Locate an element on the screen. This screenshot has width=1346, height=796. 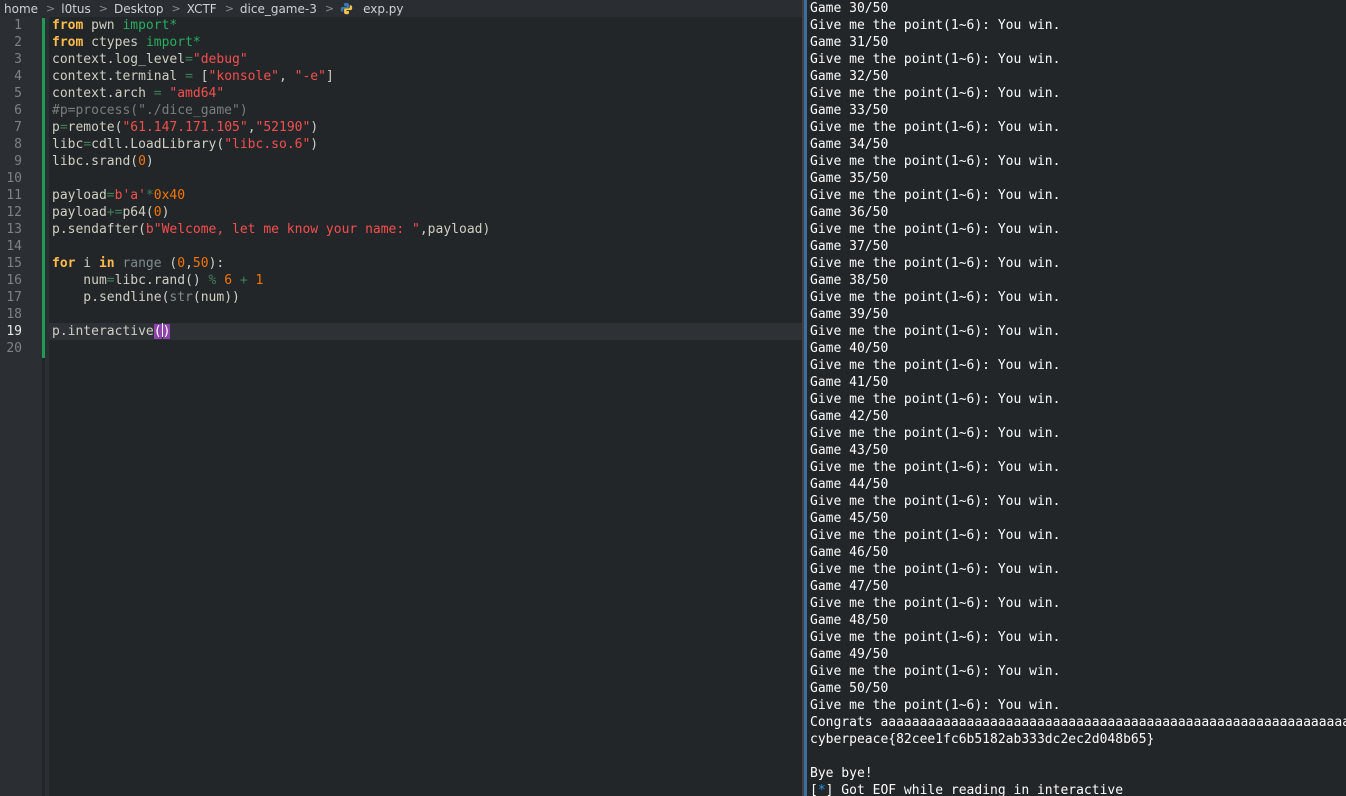
code-token: "-e" is located at coordinates (310, 76).